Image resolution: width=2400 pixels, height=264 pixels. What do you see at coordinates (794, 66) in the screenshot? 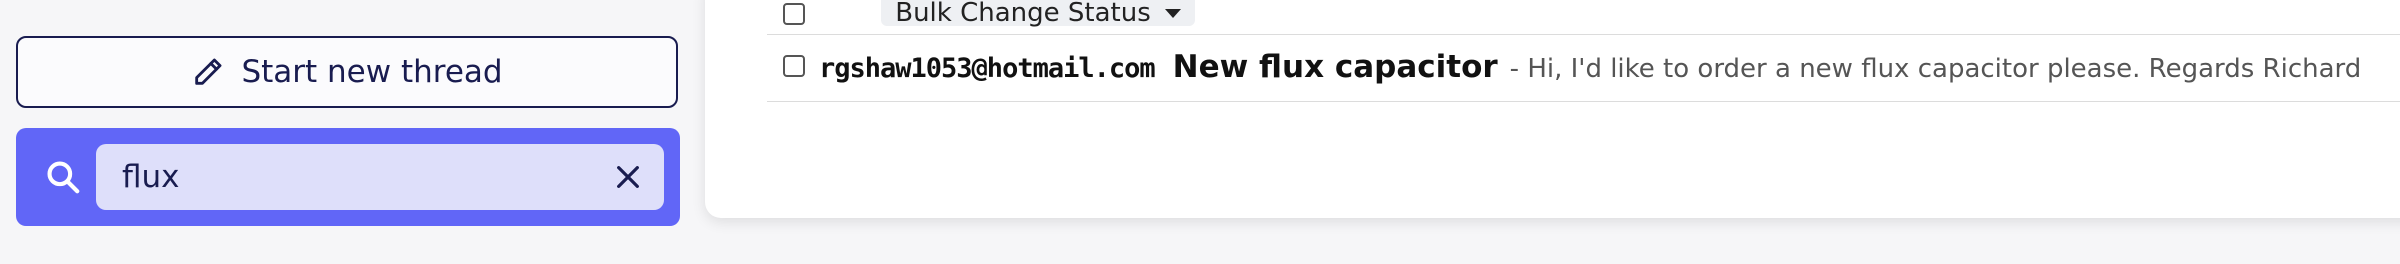
I see `thread-checkbox` at bounding box center [794, 66].